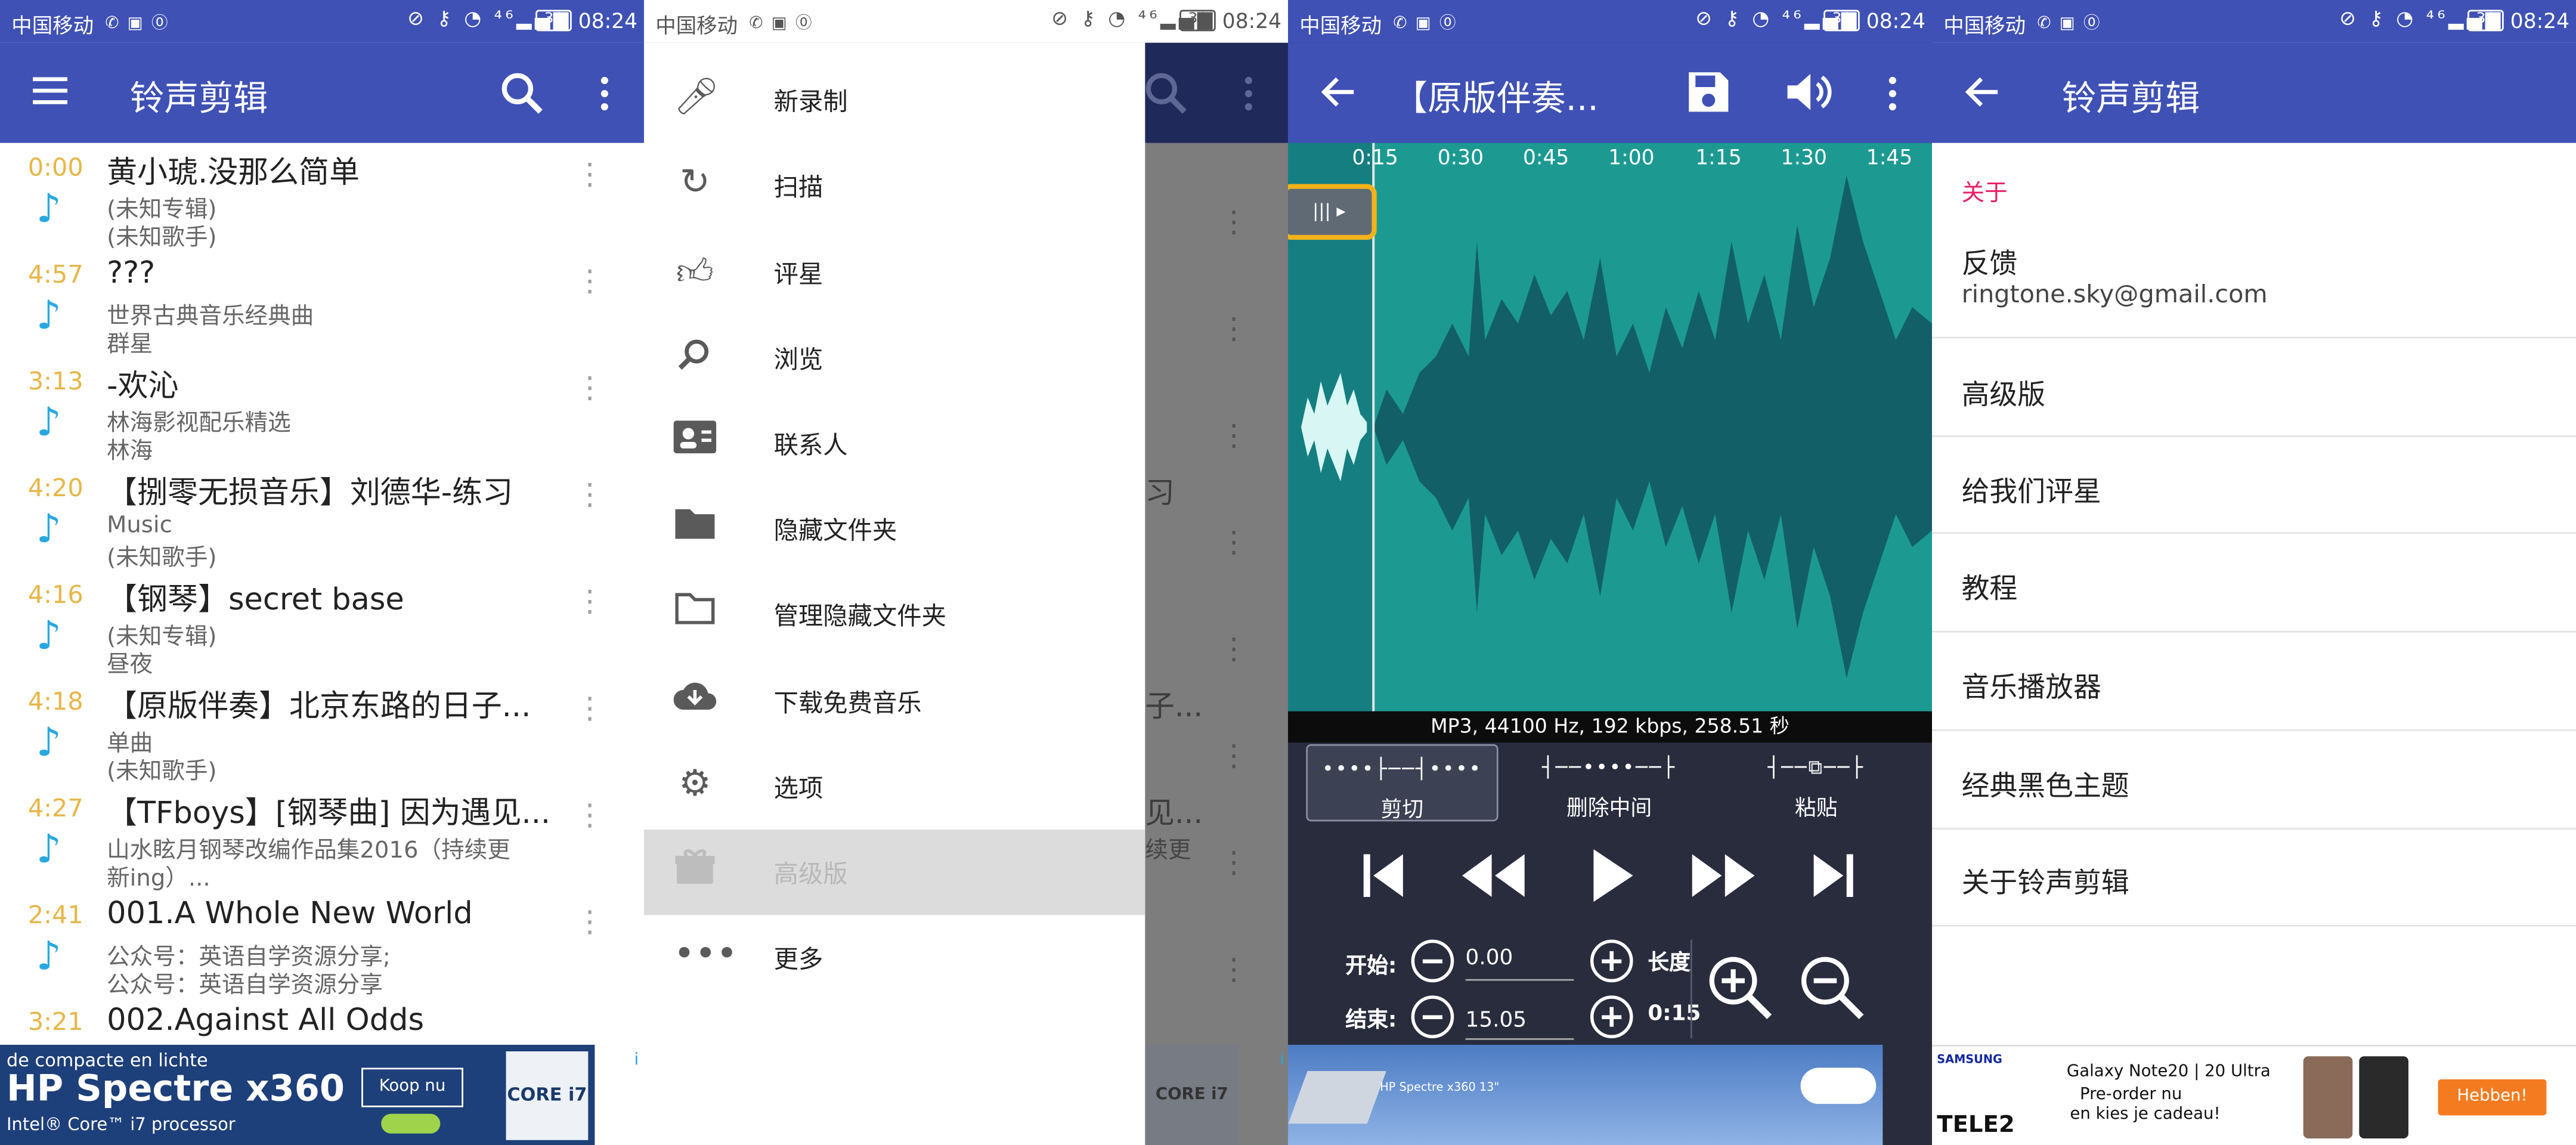 The height and width of the screenshot is (1145, 2576). Describe the element at coordinates (108, 1061) in the screenshot. I see `ad-tagline: de compacte en lichte` at that location.